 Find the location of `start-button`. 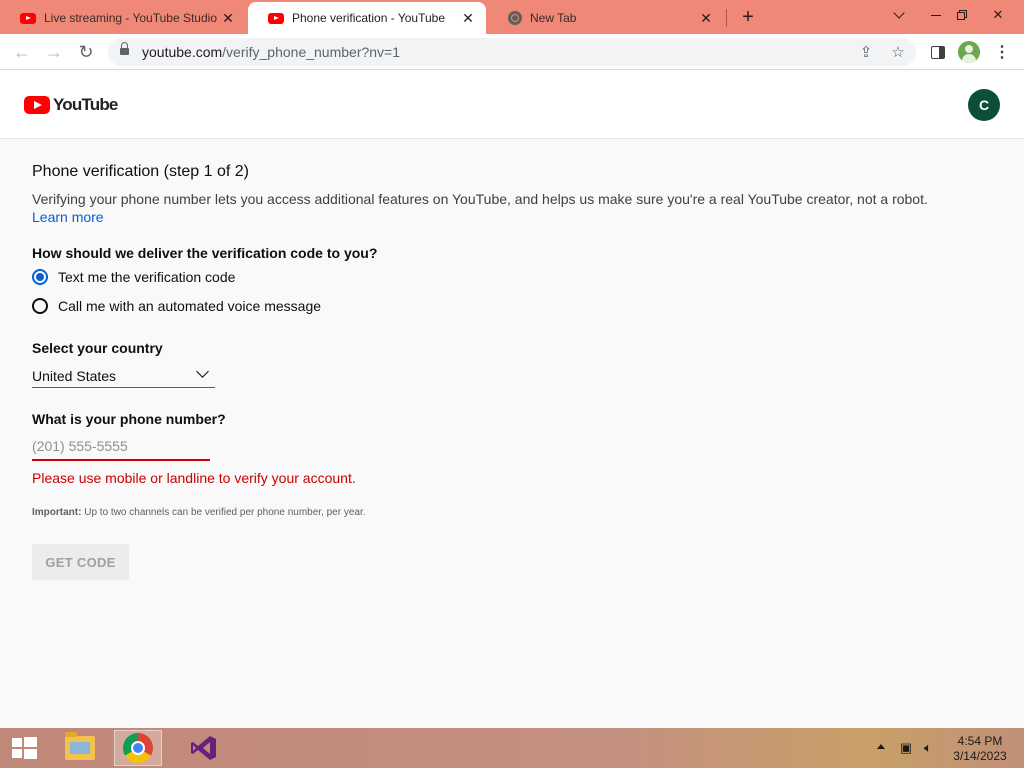

start-button is located at coordinates (23, 748).